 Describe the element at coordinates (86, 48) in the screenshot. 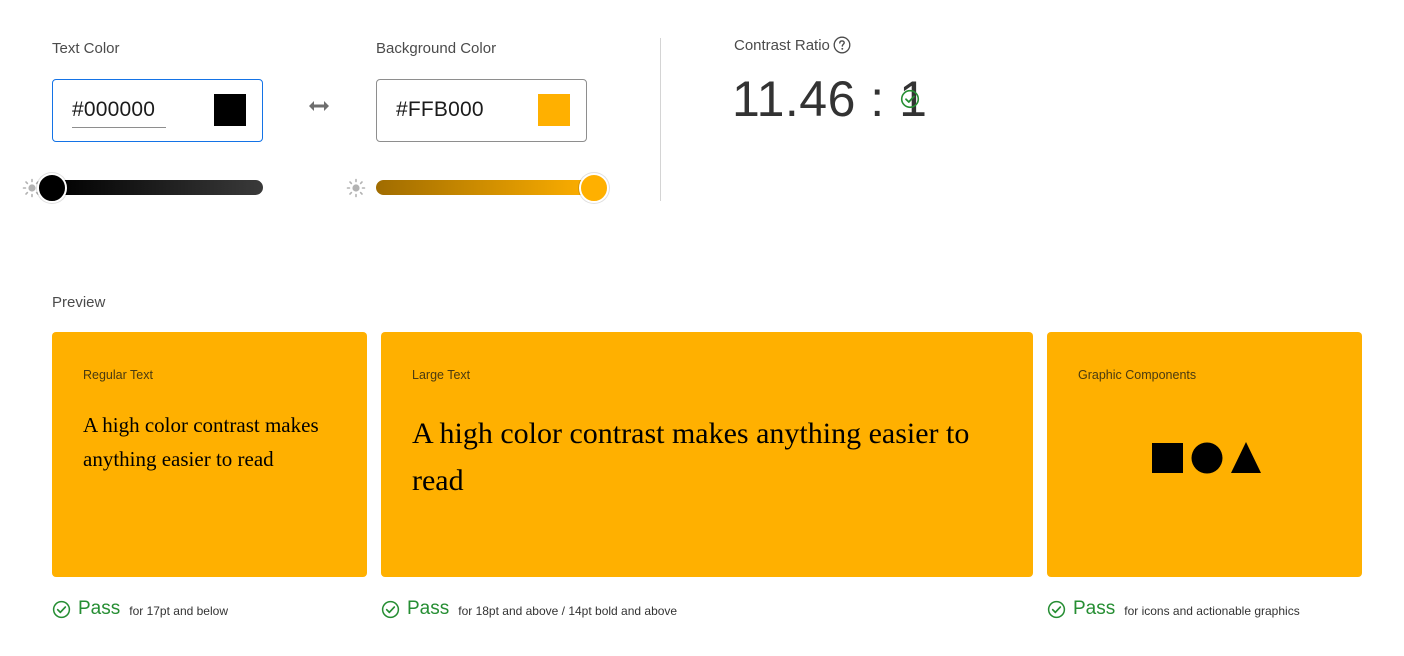

I see `text-color-label: Text Color` at that location.